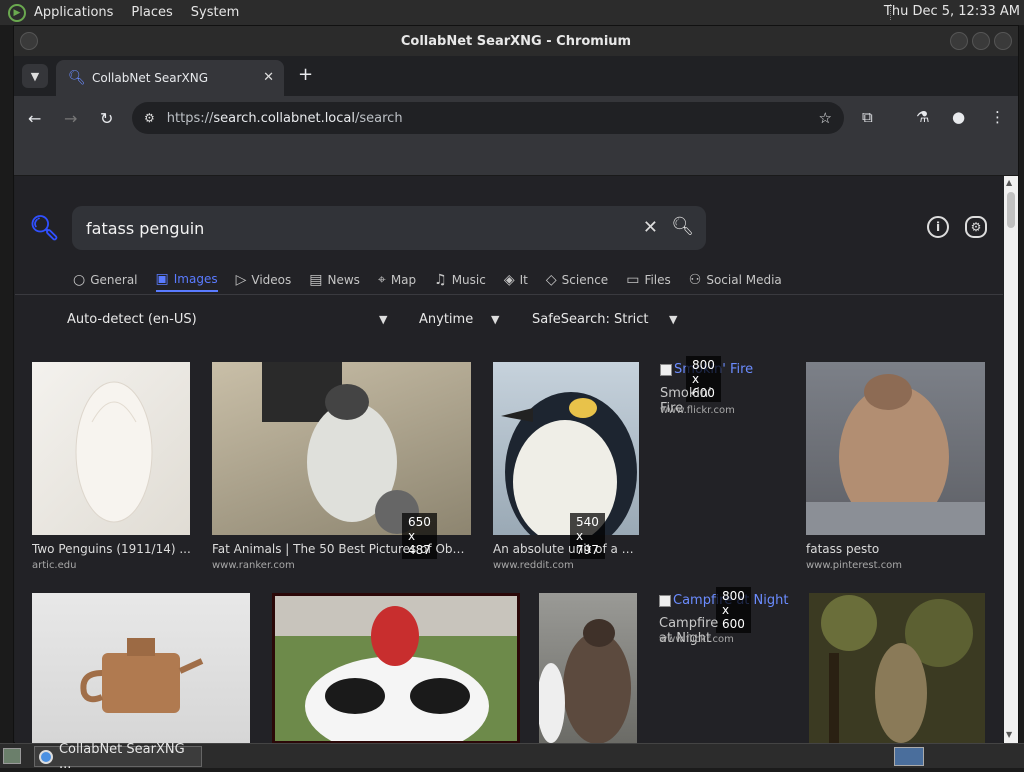  Describe the element at coordinates (150, 78) in the screenshot. I see `tab-label: CollabNet SearXNG` at that location.